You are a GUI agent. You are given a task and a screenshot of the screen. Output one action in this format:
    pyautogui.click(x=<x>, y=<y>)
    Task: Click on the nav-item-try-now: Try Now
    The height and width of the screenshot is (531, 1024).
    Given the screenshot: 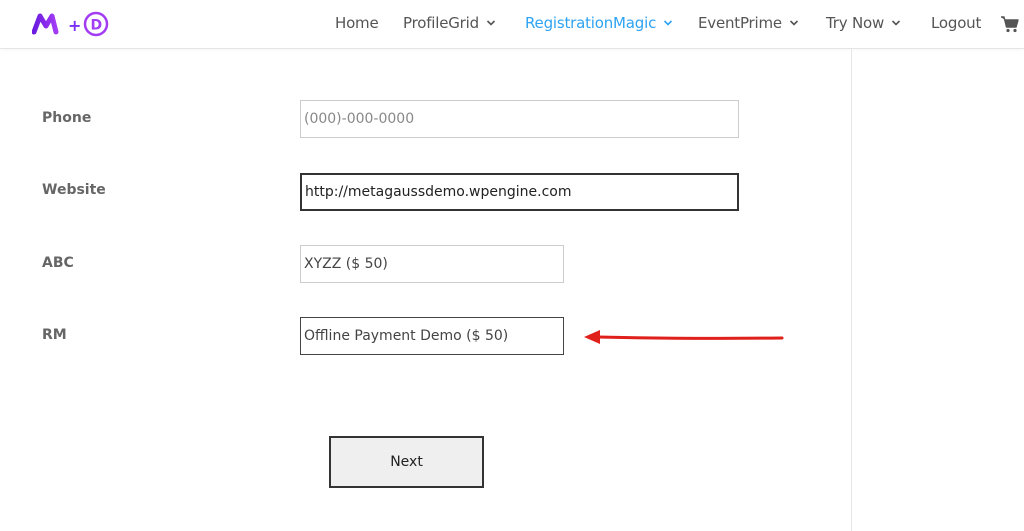 What is the action you would take?
    pyautogui.click(x=863, y=23)
    